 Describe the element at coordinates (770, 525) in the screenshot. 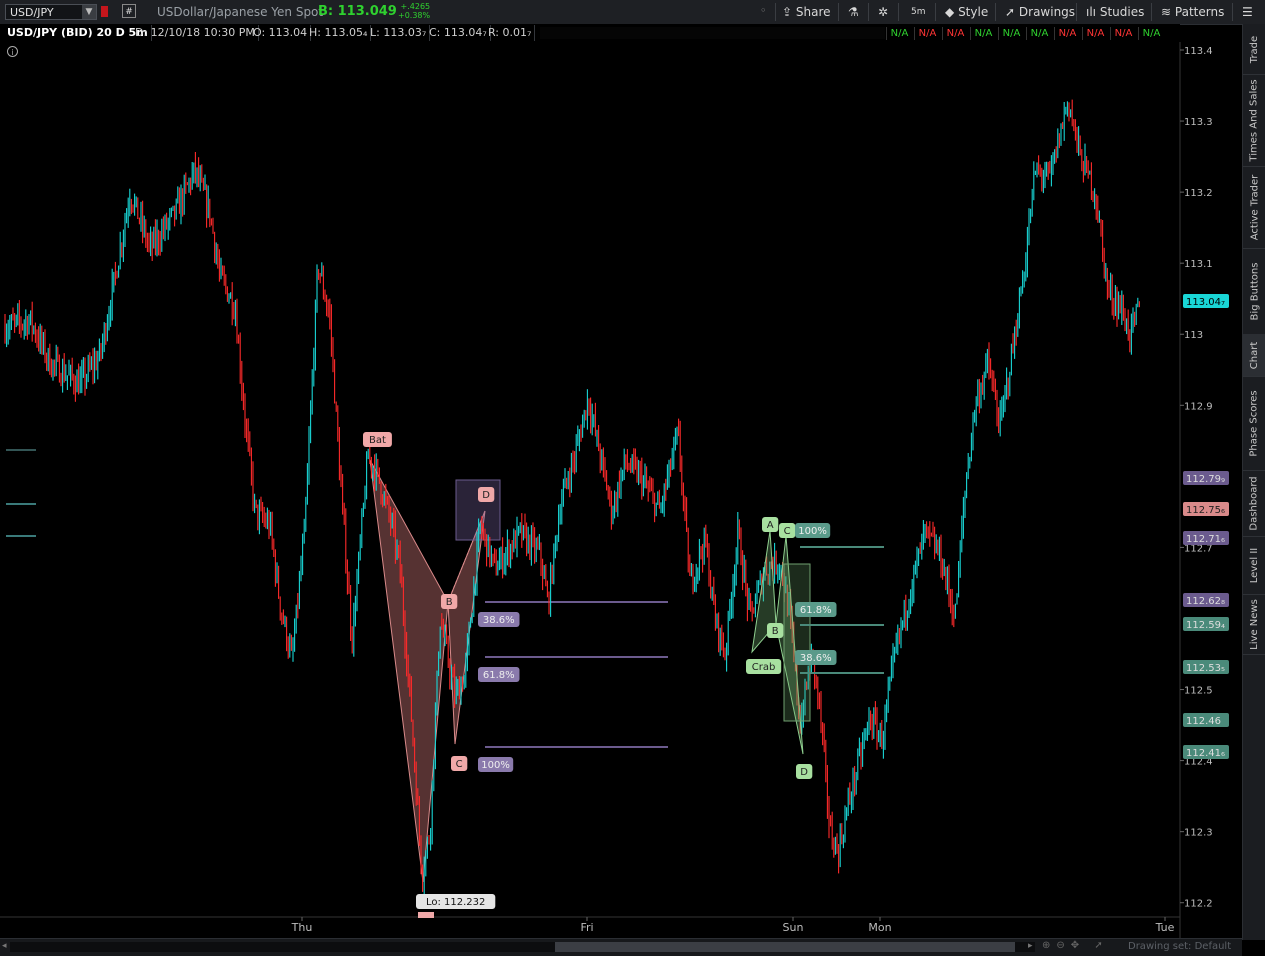

I see `crab-point-a: A` at that location.